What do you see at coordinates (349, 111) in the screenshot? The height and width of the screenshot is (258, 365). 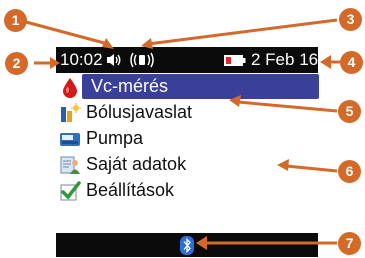 I see `callout-5: 5` at bounding box center [349, 111].